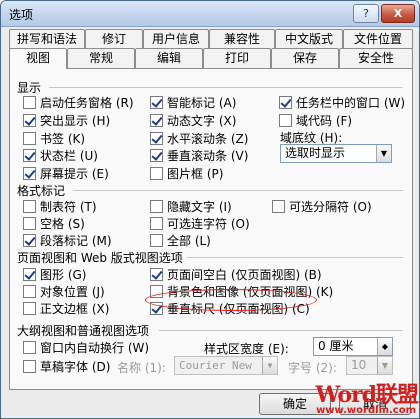 The image size is (420, 419). What do you see at coordinates (191, 206) in the screenshot?
I see `checkbox-hidden-text: 隐藏文字 (I)` at bounding box center [191, 206].